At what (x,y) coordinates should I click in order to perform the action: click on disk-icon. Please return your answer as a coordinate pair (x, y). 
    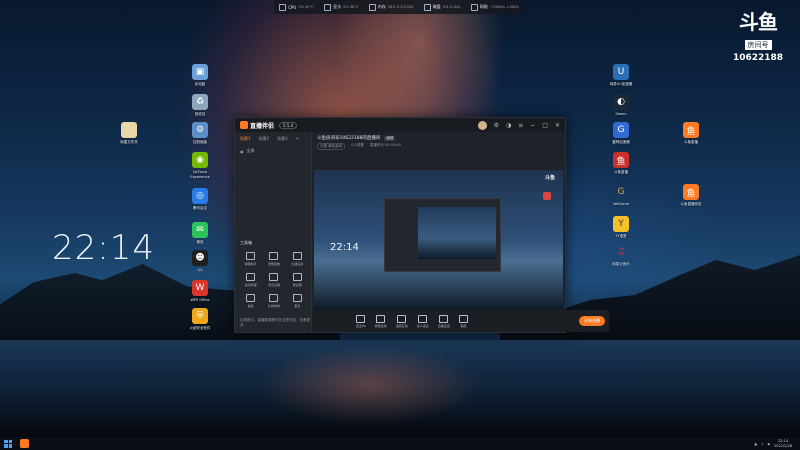
    Looking at the image, I should click on (427, 7).